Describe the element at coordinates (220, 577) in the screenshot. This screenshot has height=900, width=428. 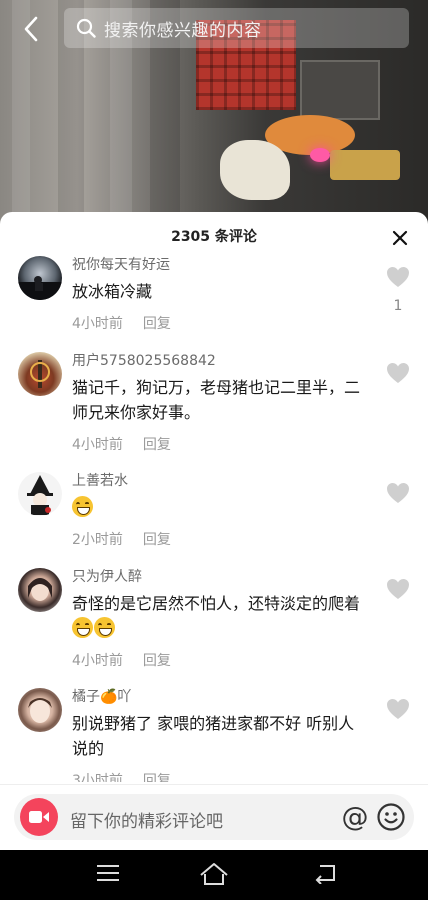
I see `comment-username: 只为伊人醉` at that location.